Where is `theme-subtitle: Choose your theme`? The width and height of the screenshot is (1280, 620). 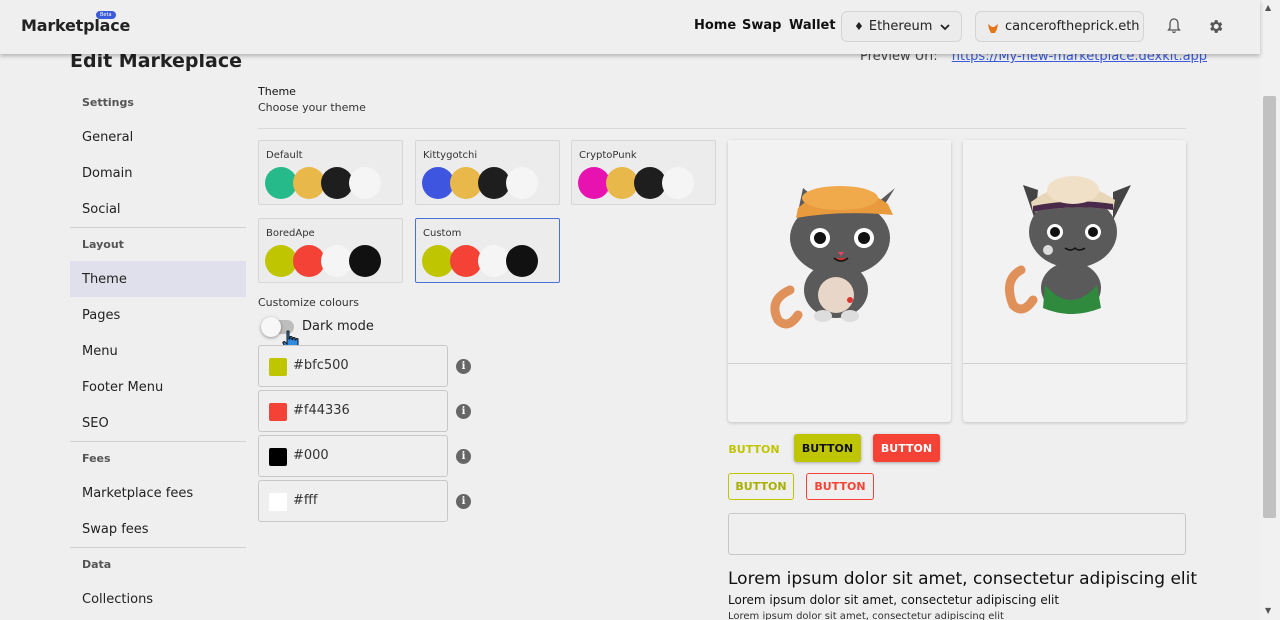
theme-subtitle: Choose your theme is located at coordinates (312, 107).